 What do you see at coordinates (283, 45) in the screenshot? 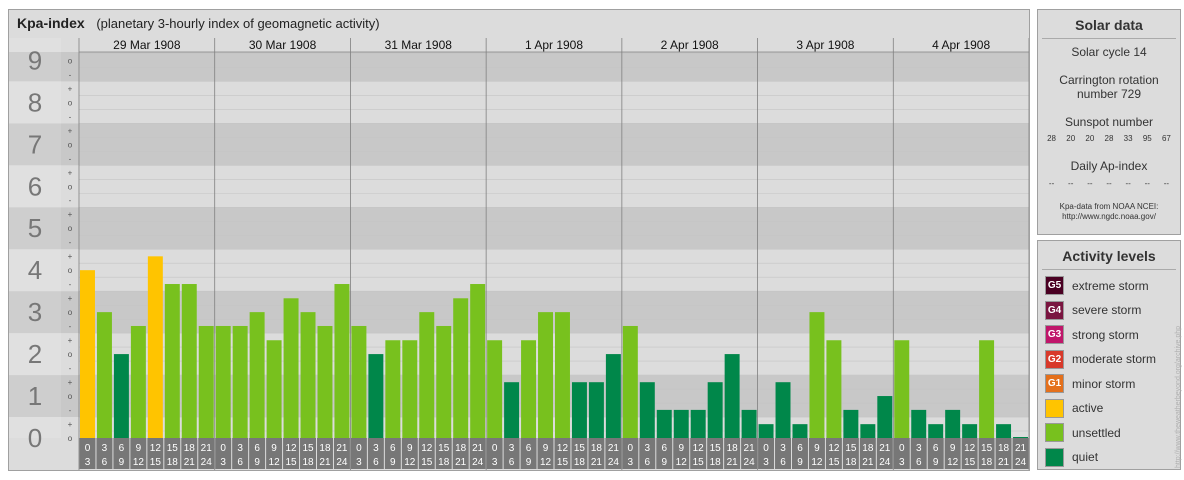
I see `day-label: 30 Mar 1908` at bounding box center [283, 45].